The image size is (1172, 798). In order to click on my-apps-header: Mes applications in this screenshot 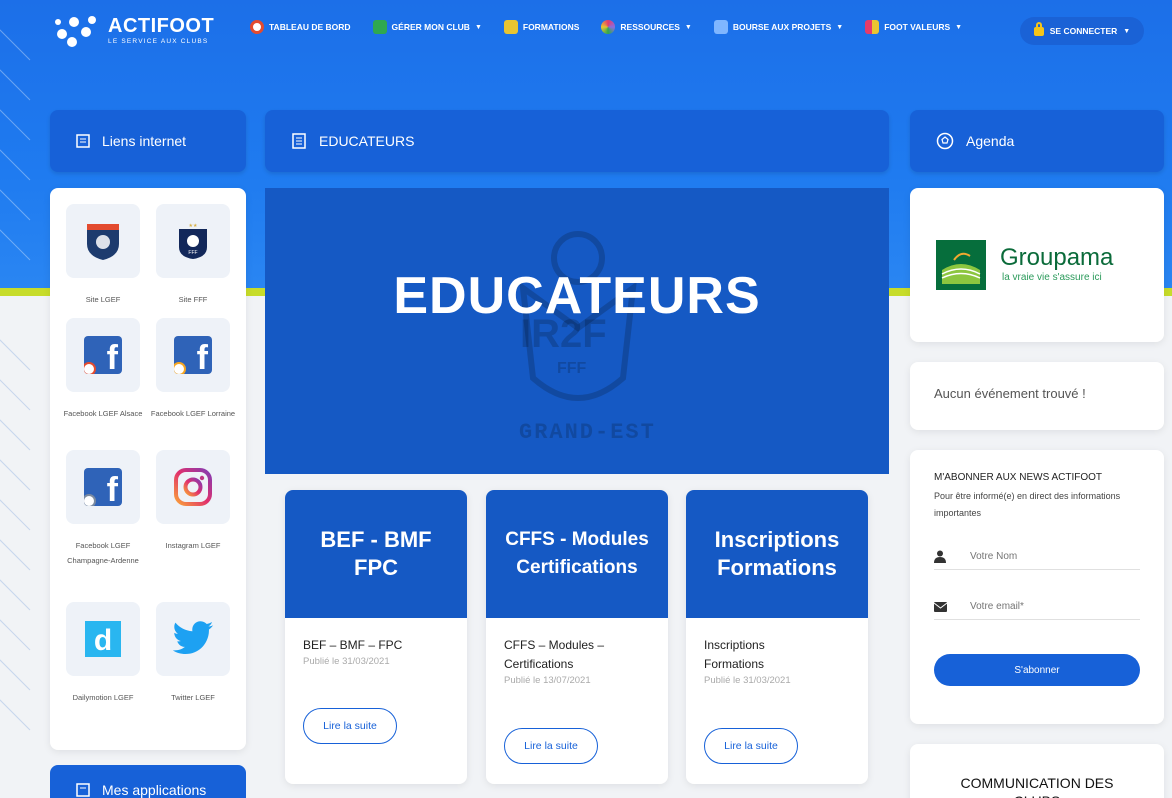, I will do `click(148, 781)`.